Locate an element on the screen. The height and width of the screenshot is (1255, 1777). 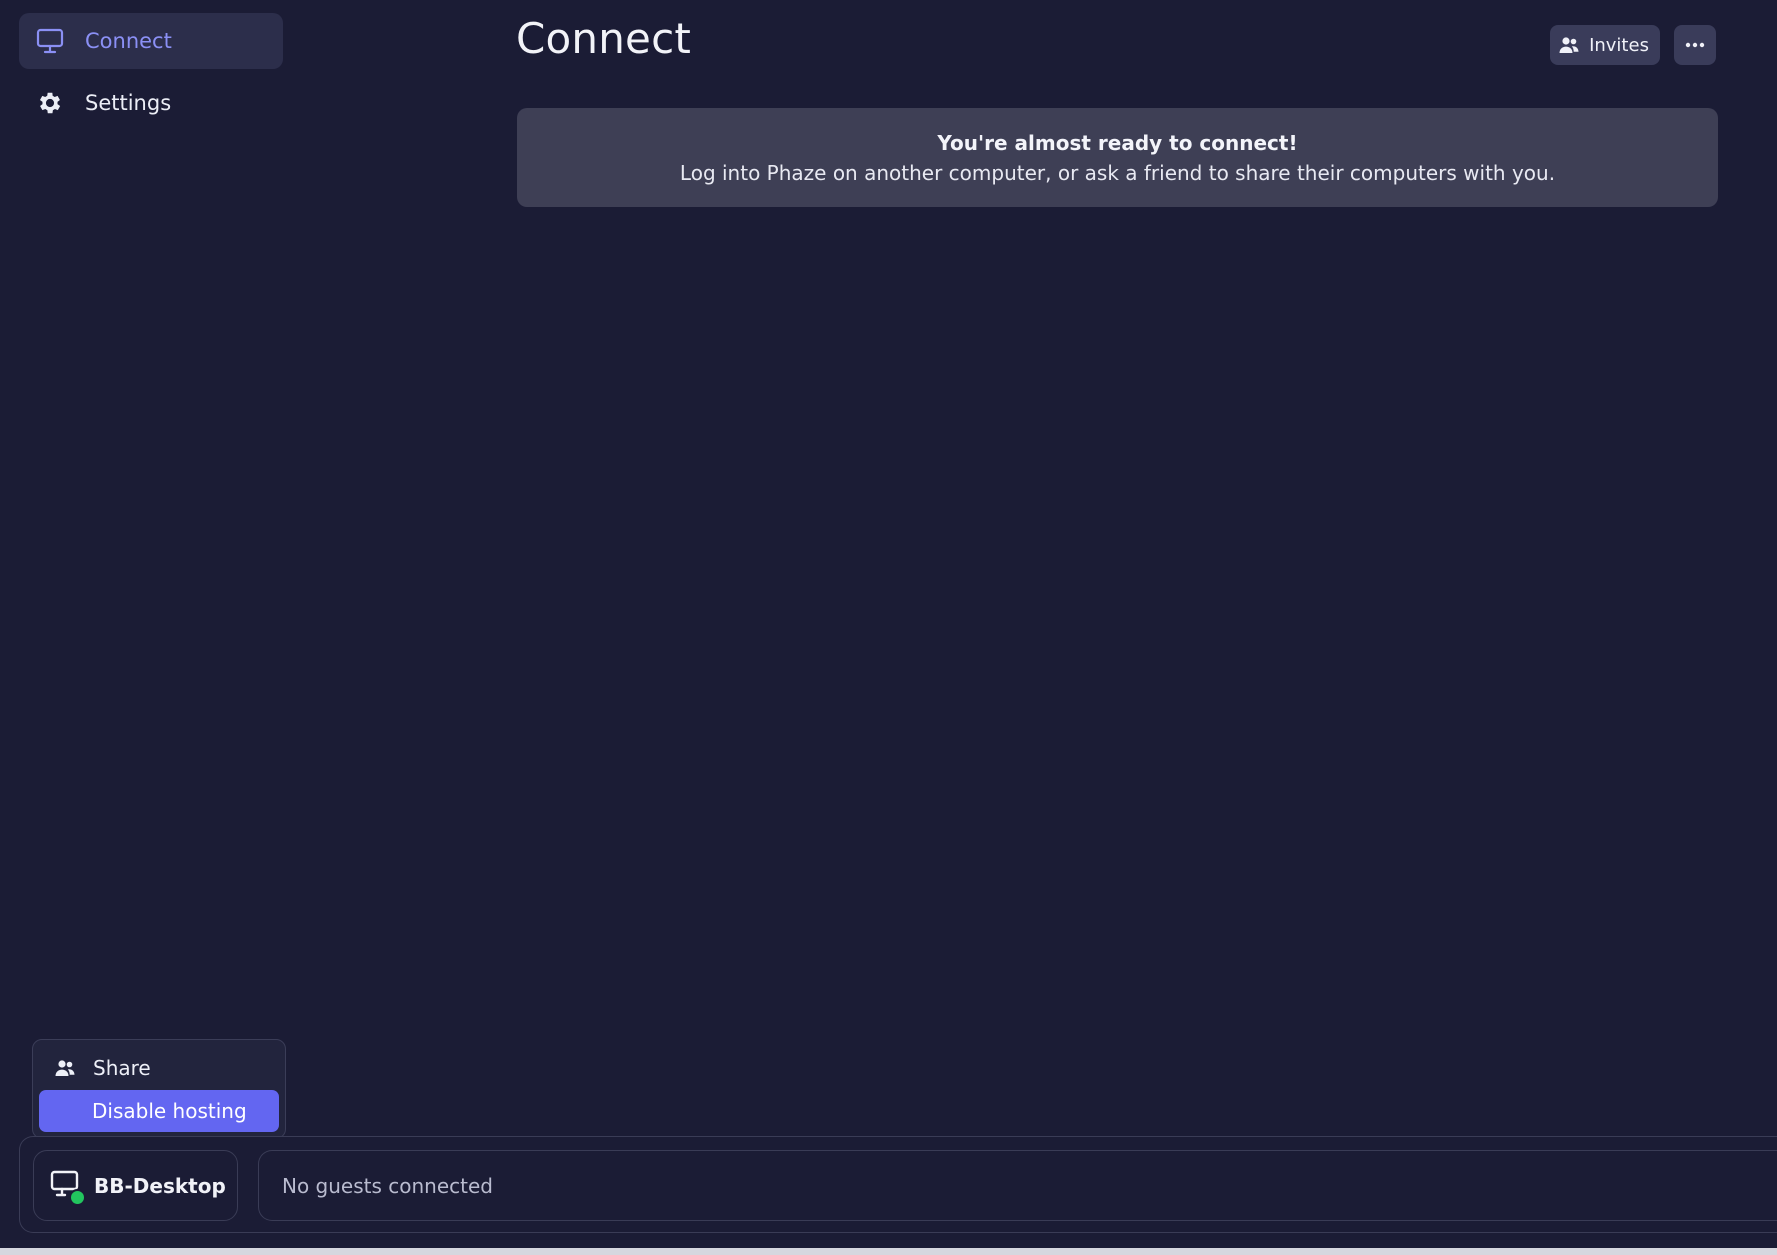
header-actions: Invites is located at coordinates (1633, 45).